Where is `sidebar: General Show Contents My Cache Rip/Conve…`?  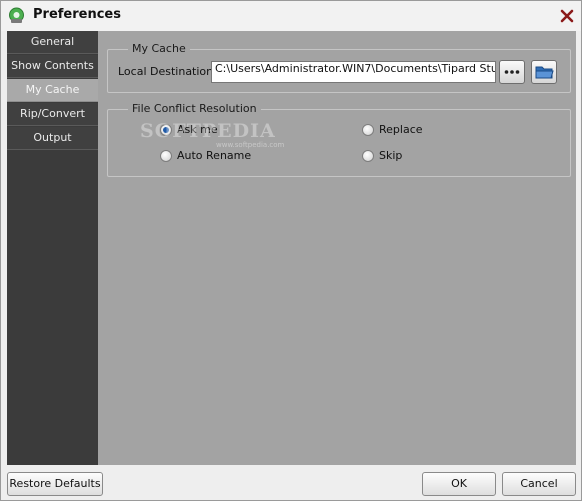
sidebar: General Show Contents My Cache Rip/Conve… is located at coordinates (52, 248).